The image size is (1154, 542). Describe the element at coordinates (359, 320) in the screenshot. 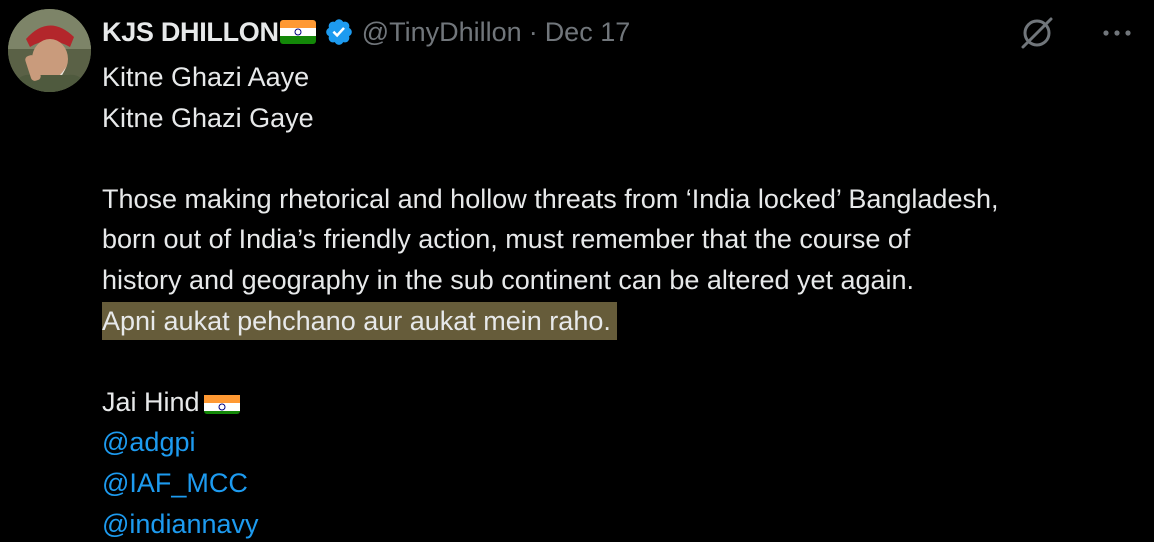

I see `highlighted-text: Apni aukat pehchano aur aukat mein raho.` at that location.